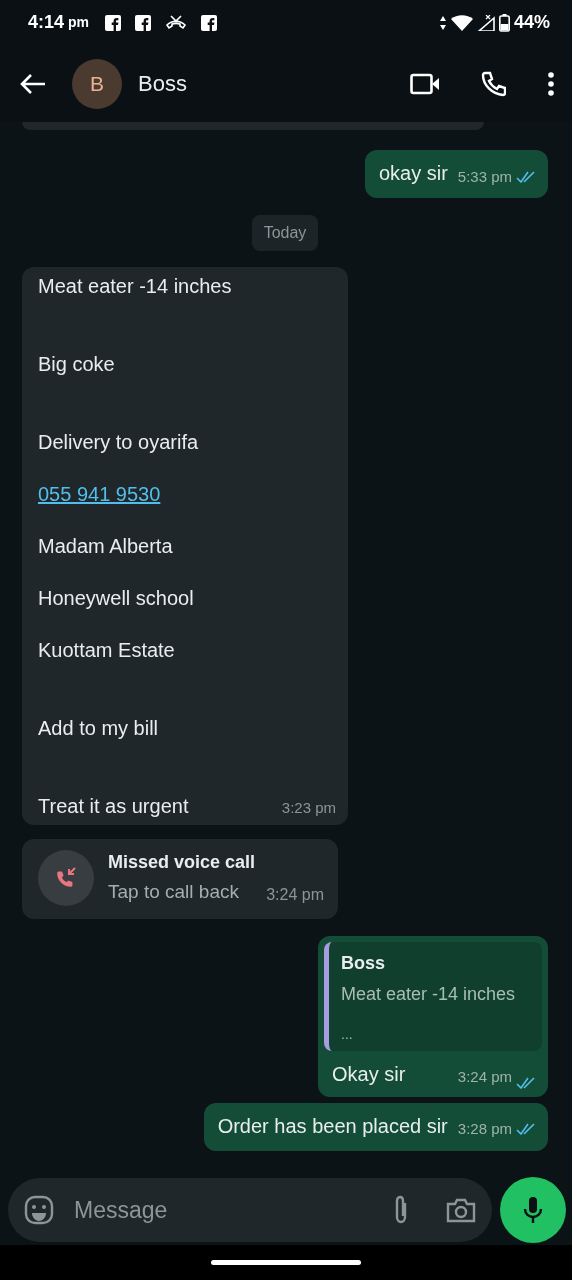  Describe the element at coordinates (461, 22) in the screenshot. I see `wifi-icon` at that location.